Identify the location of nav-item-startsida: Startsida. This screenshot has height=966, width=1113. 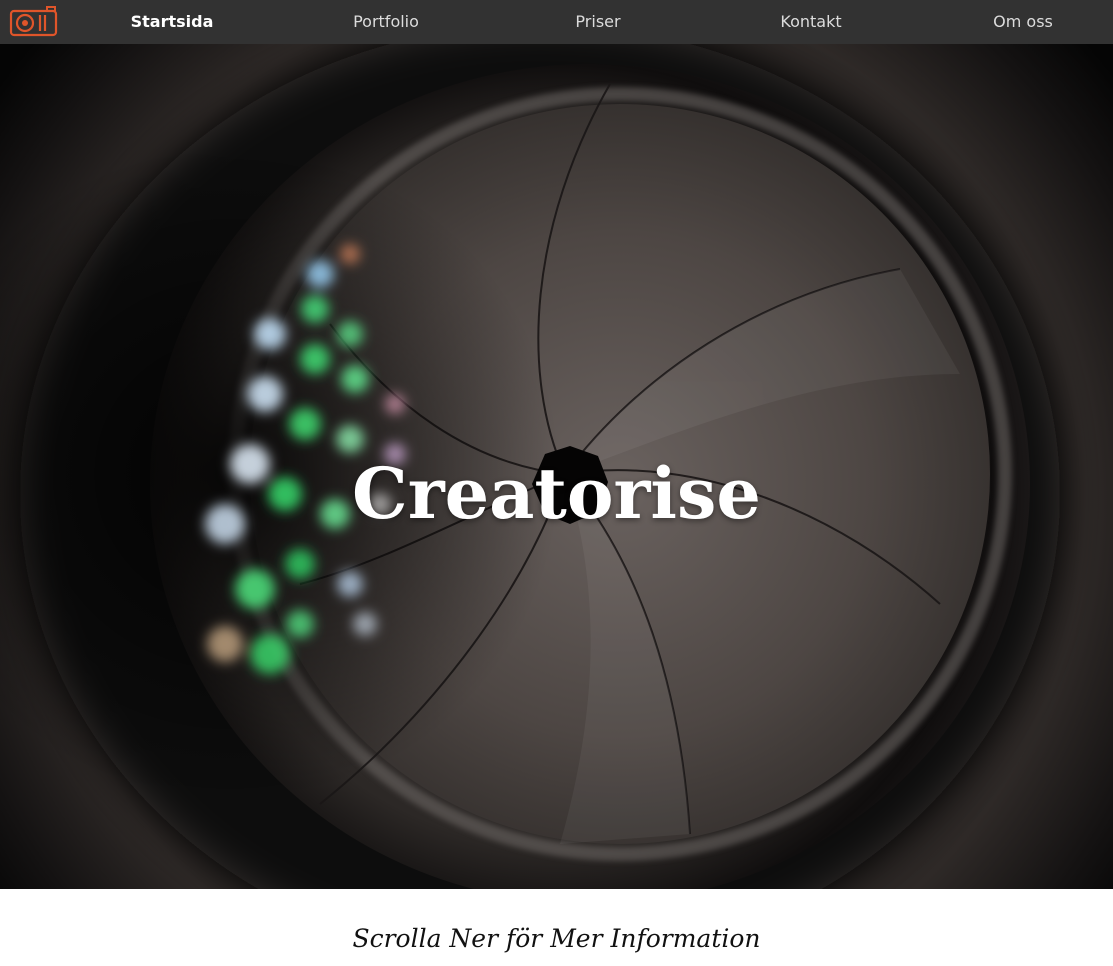
(172, 22).